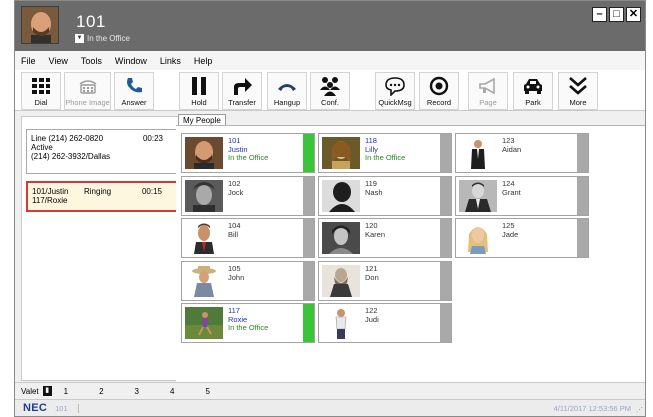 The image size is (653, 417). What do you see at coordinates (236, 192) in the screenshot?
I see `contact-name: Jock` at bounding box center [236, 192].